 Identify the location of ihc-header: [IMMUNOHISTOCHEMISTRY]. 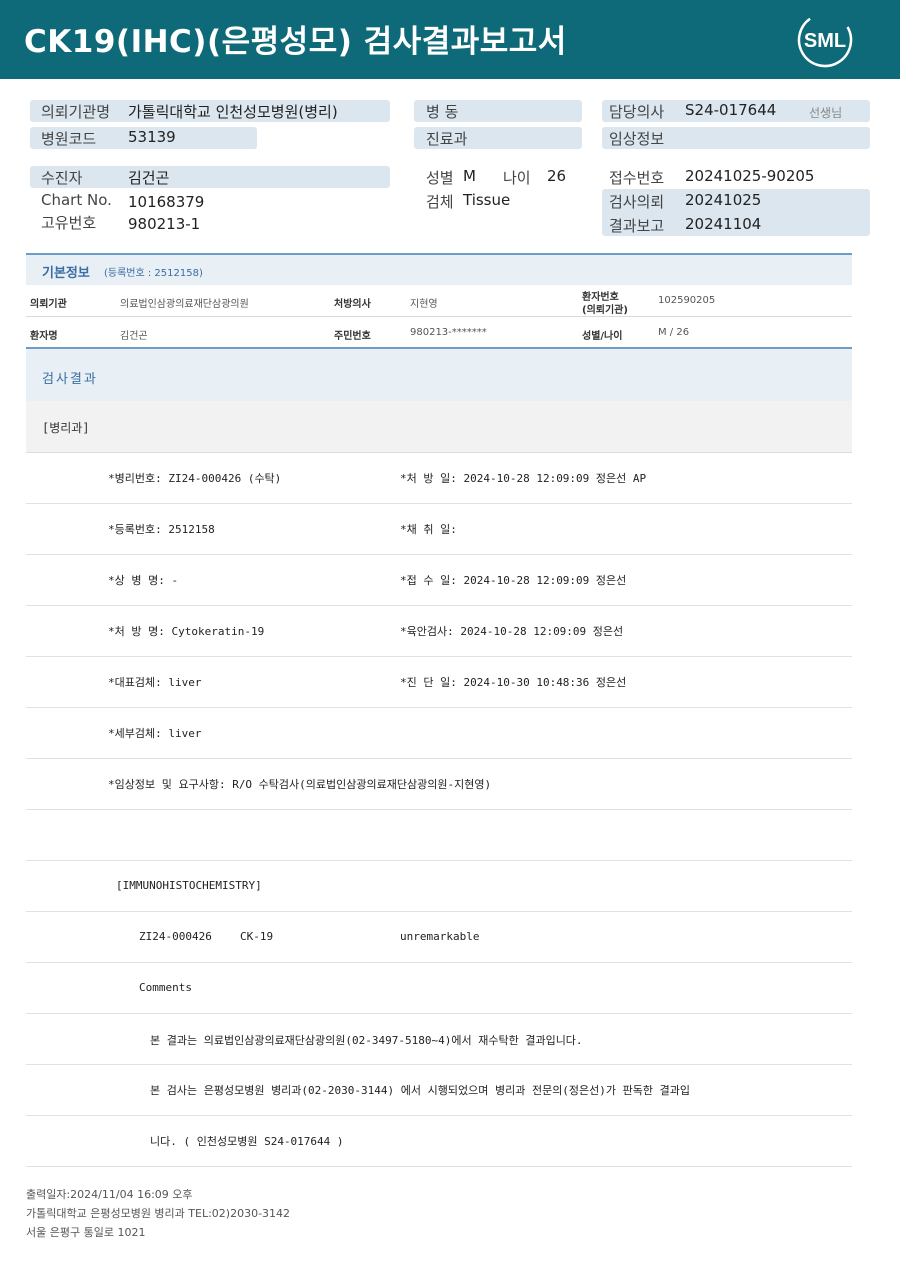
(189, 885).